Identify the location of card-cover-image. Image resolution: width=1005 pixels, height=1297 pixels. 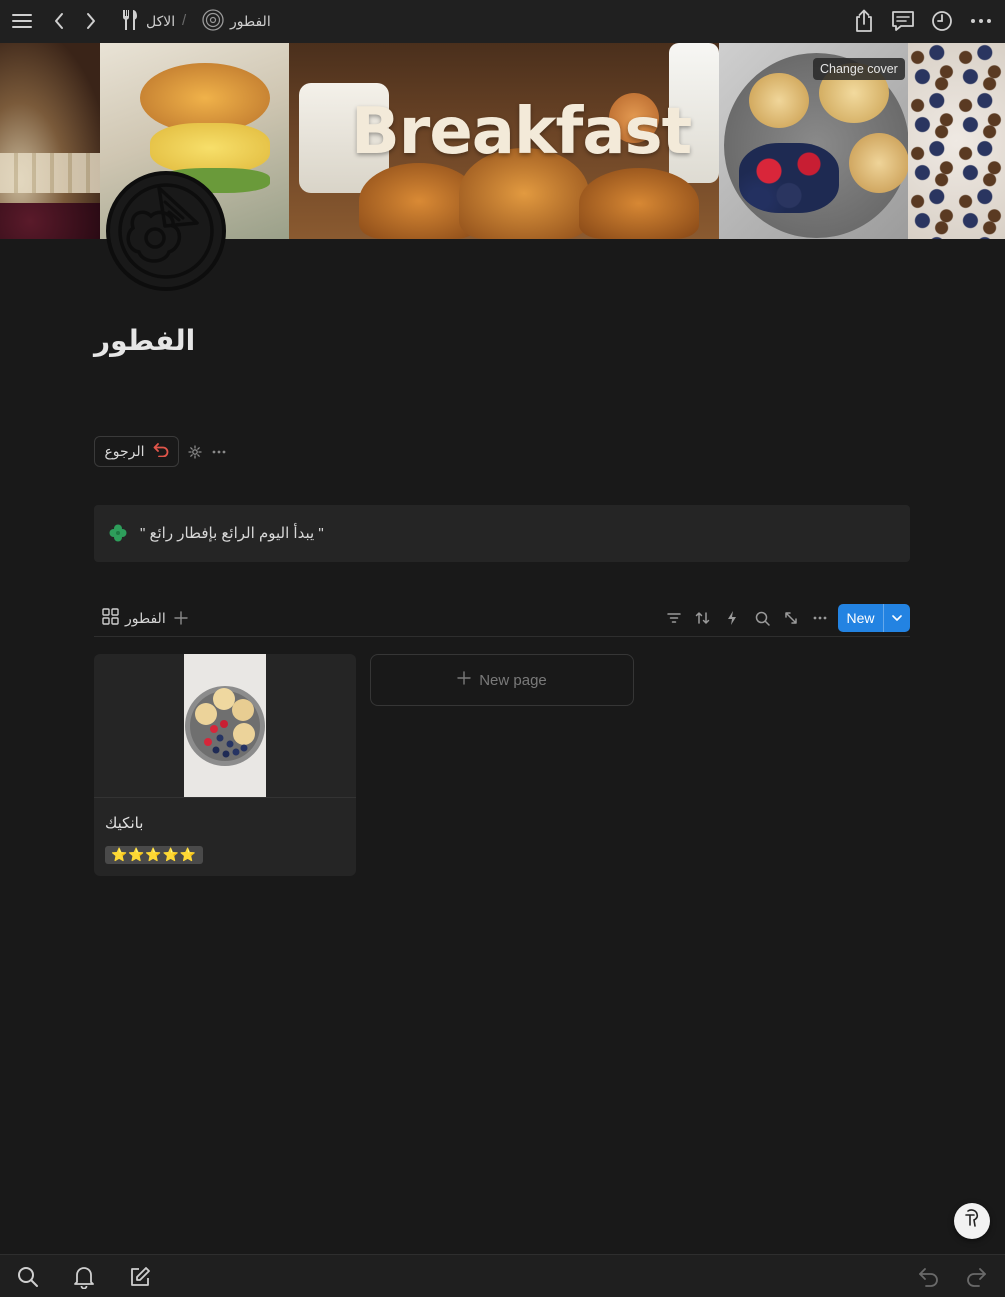
(225, 725).